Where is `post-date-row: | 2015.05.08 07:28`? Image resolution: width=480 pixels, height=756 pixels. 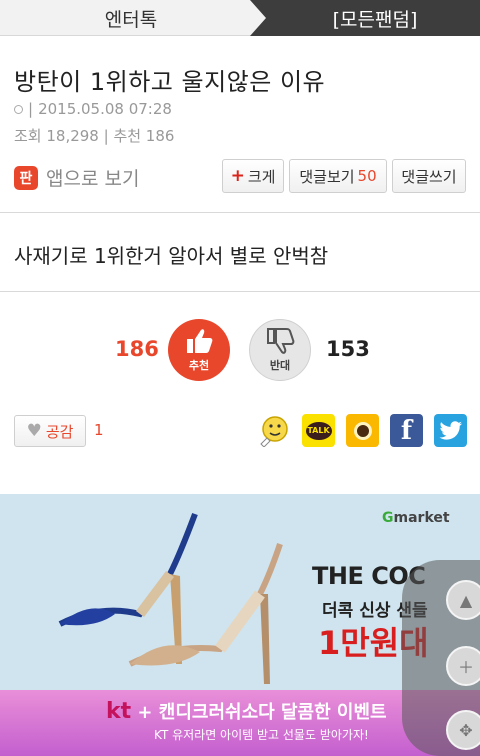
post-date-row: | 2015.05.08 07:28 is located at coordinates (93, 109).